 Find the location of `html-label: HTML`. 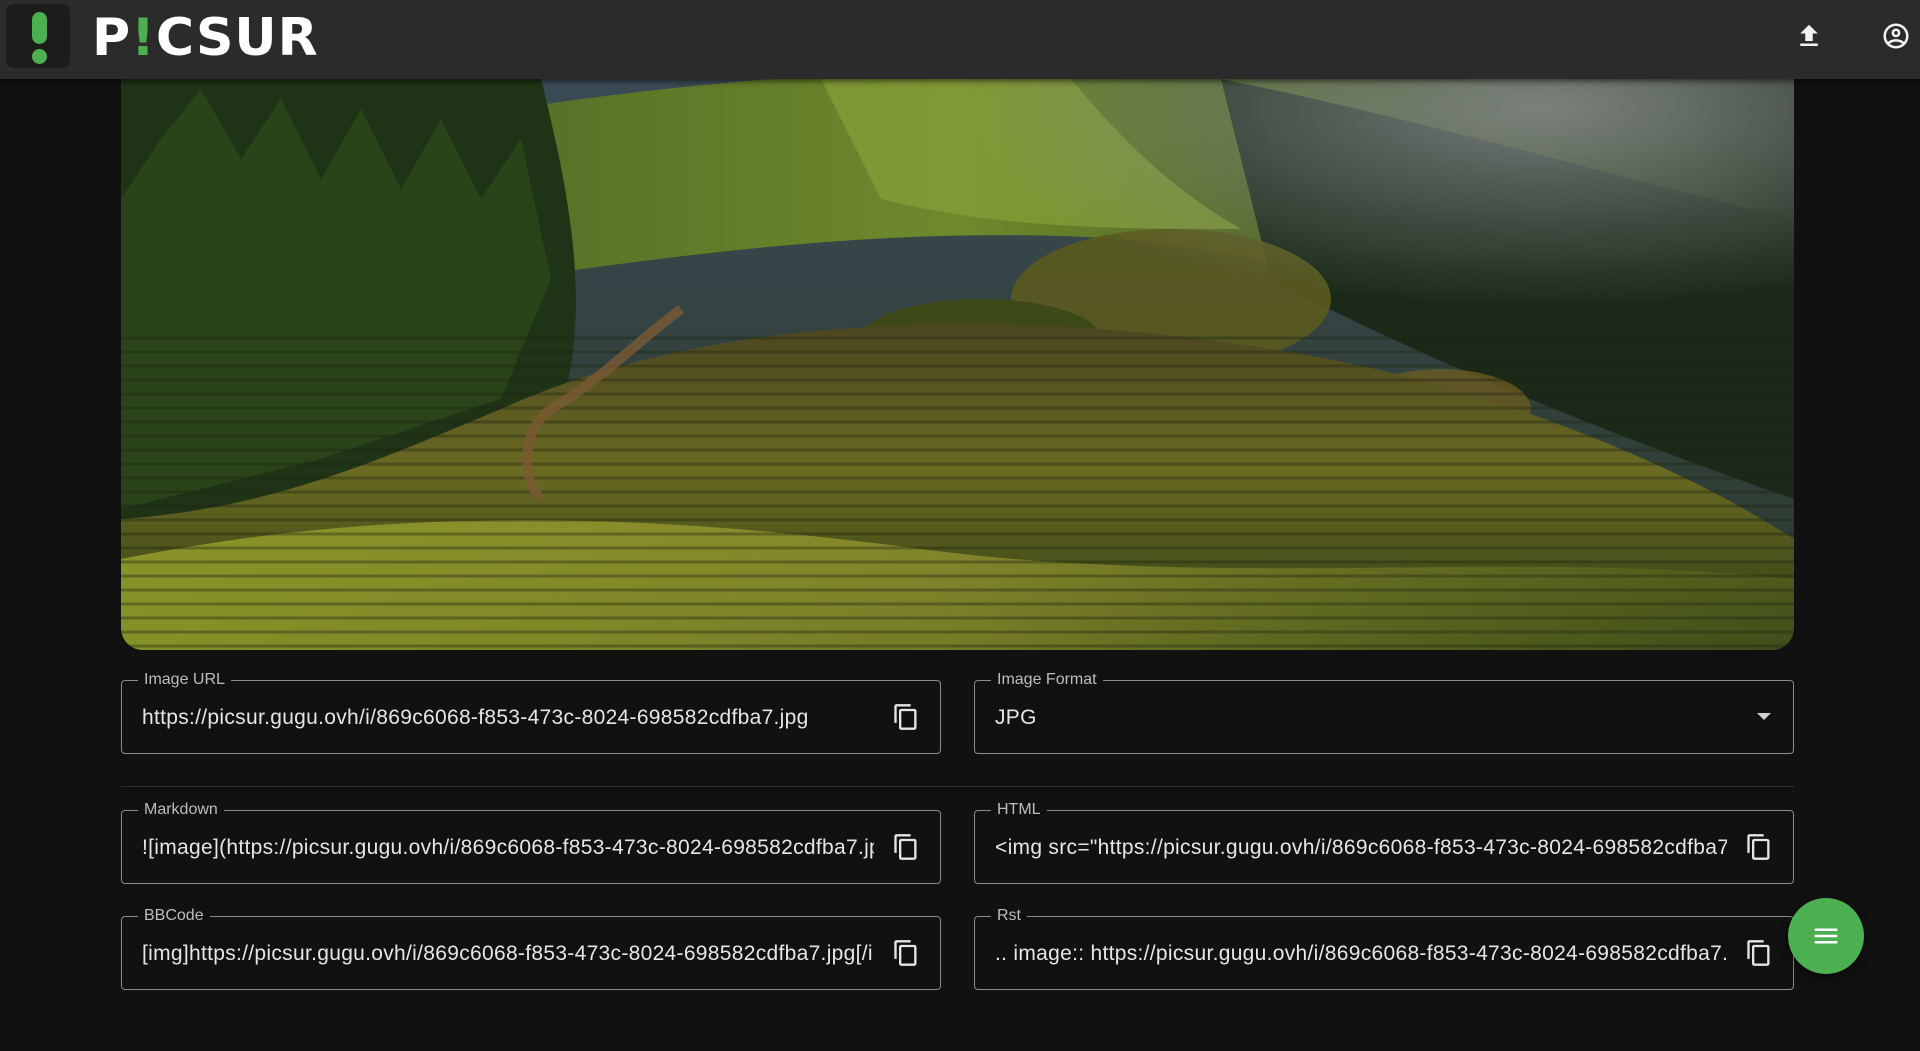

html-label: HTML is located at coordinates (1019, 810).